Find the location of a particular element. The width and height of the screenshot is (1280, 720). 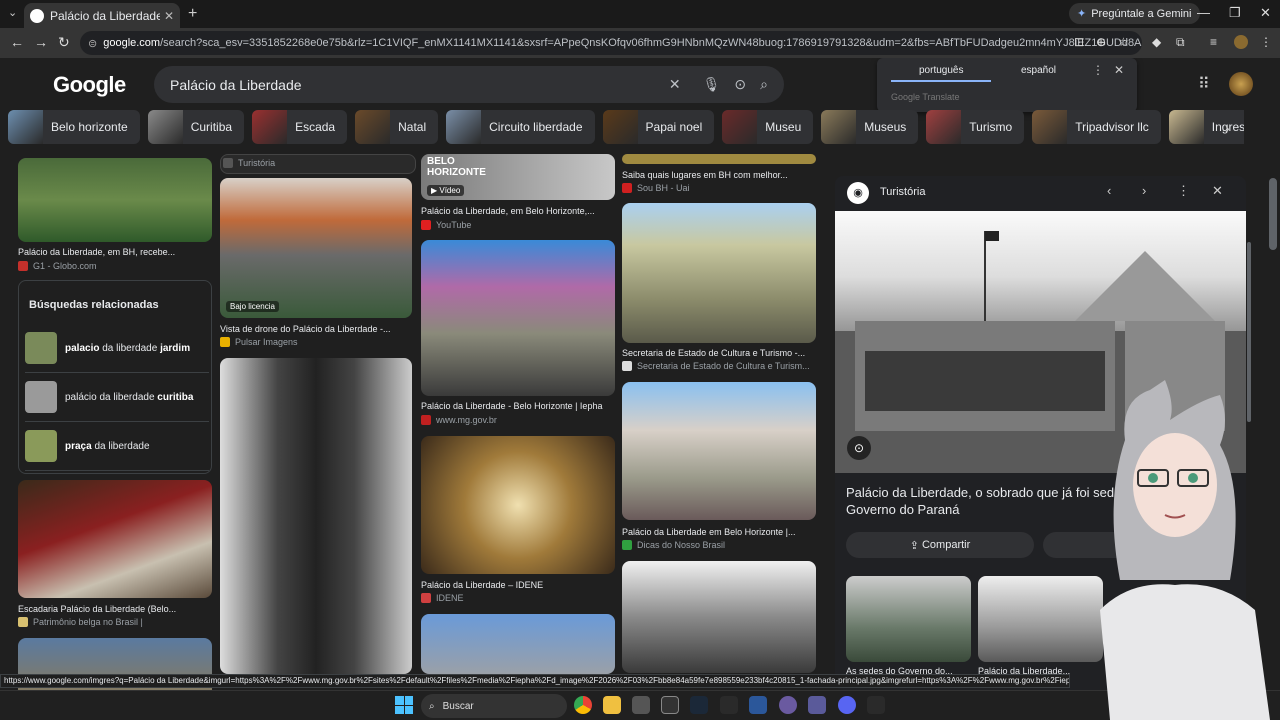

obs-icon is located at coordinates (670, 705).